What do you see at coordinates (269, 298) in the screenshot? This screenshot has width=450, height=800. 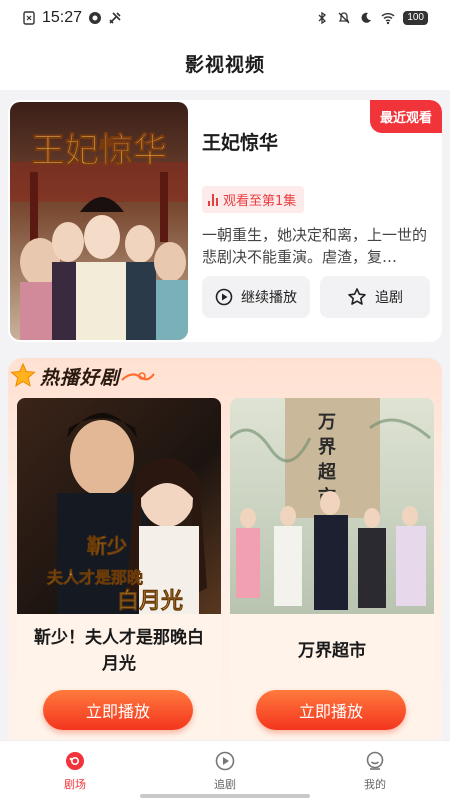 I see `continue-play-label: 继续播放` at bounding box center [269, 298].